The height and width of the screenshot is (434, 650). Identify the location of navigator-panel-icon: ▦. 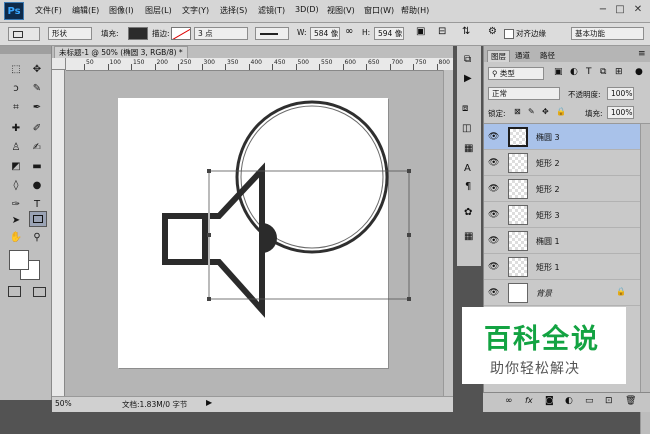
(468, 236).